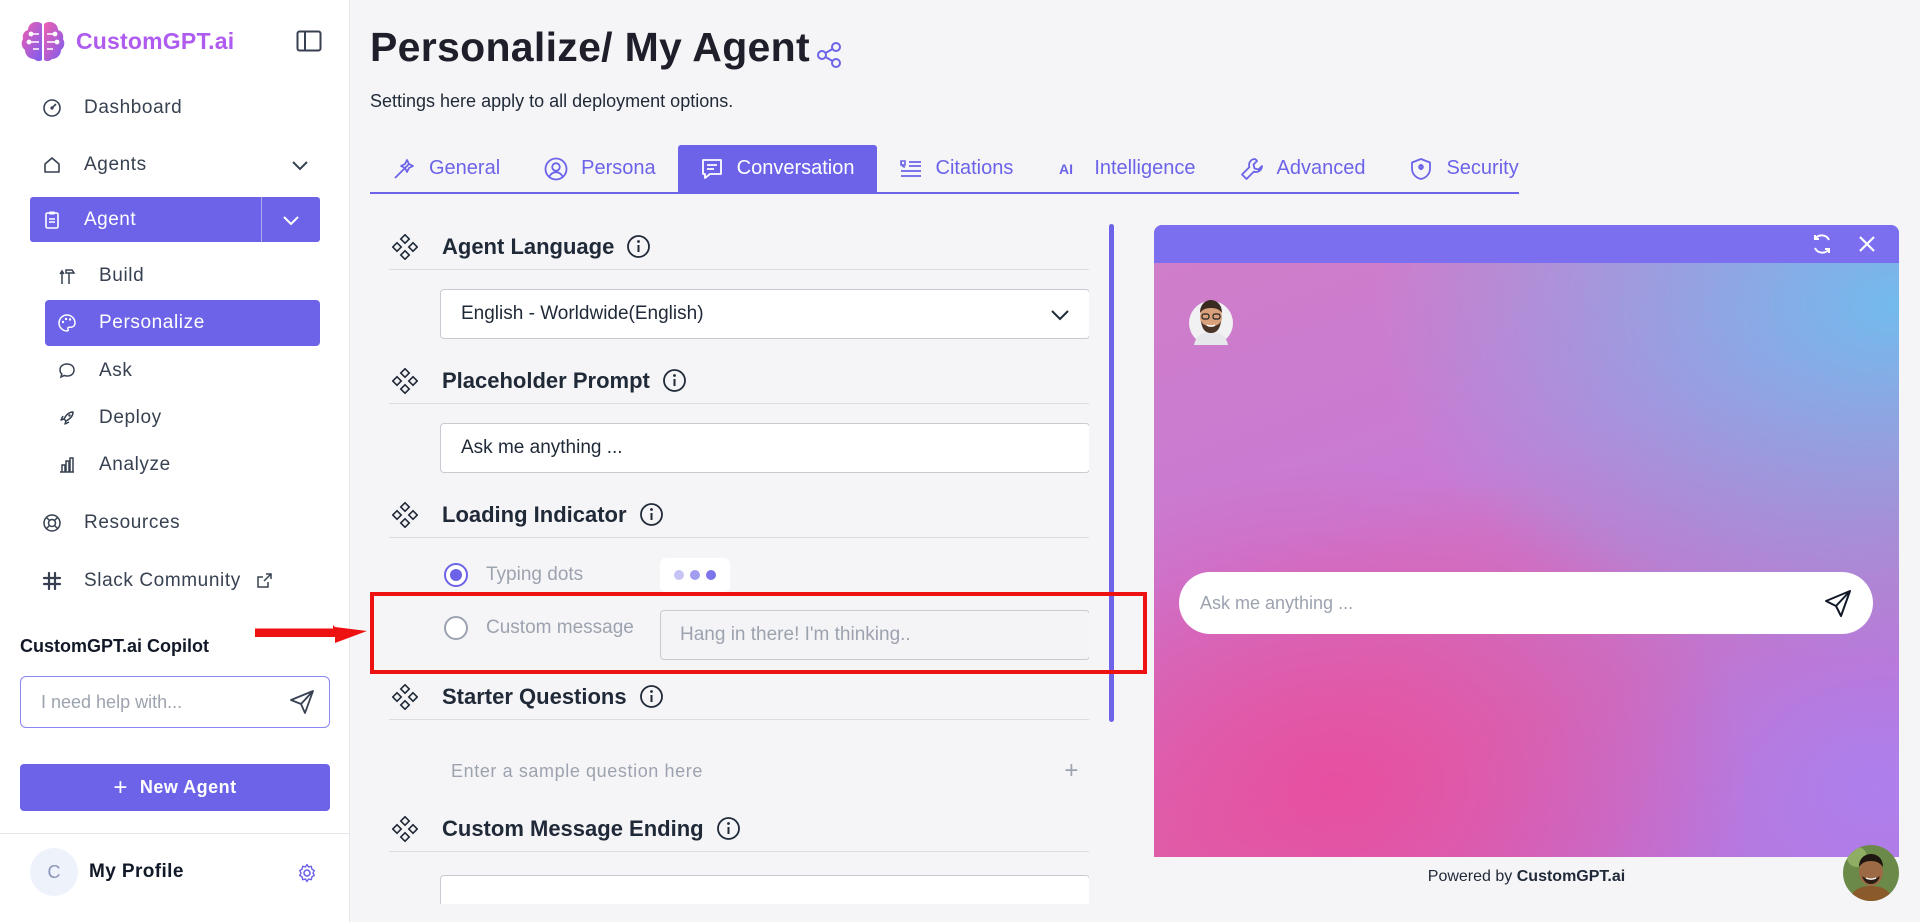 The height and width of the screenshot is (922, 1920). Describe the element at coordinates (1211, 322) in the screenshot. I see `agent-avatar-icon` at that location.